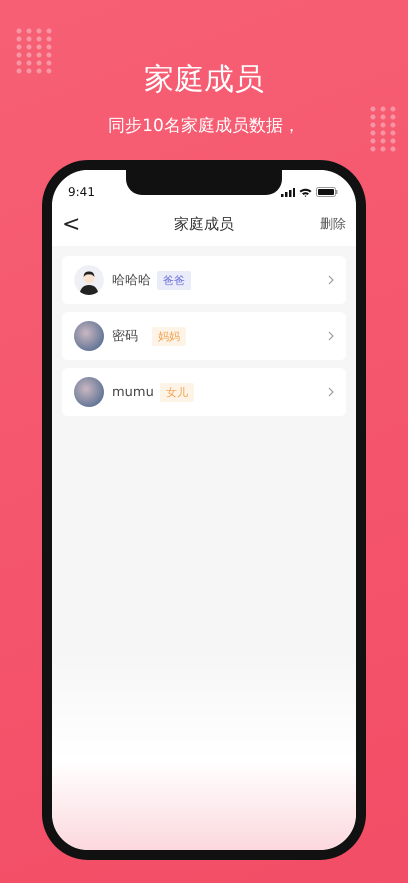 The height and width of the screenshot is (883, 408). What do you see at coordinates (131, 280) in the screenshot?
I see `member-name: 哈哈哈` at bounding box center [131, 280].